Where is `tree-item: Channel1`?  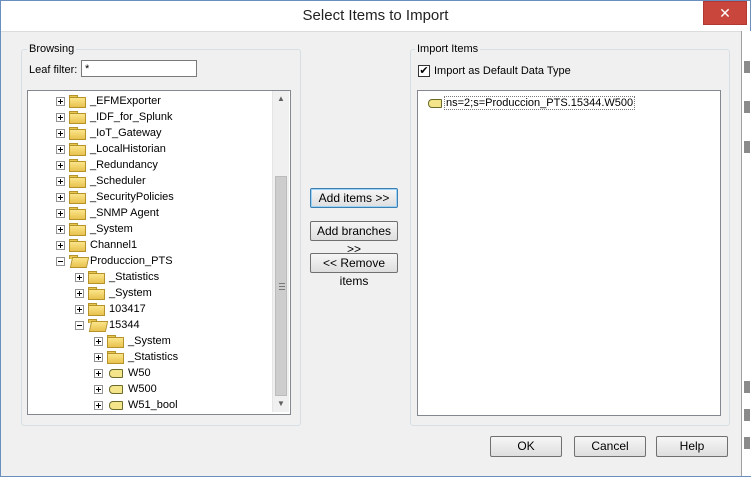
tree-item: Channel1 is located at coordinates (96, 245).